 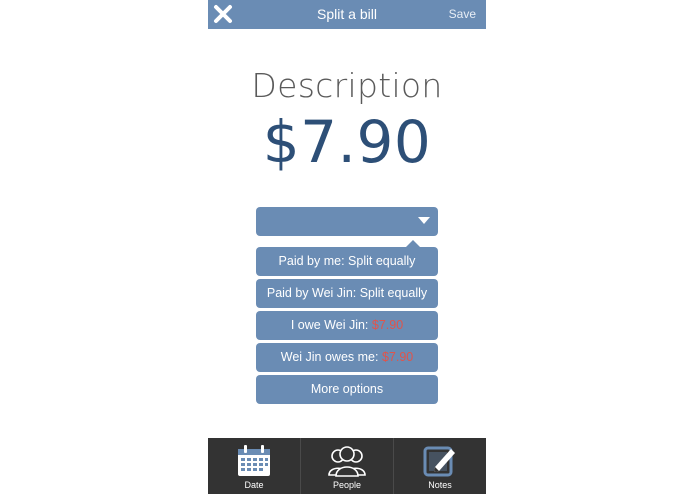 I want to click on people-icon, so click(x=347, y=463).